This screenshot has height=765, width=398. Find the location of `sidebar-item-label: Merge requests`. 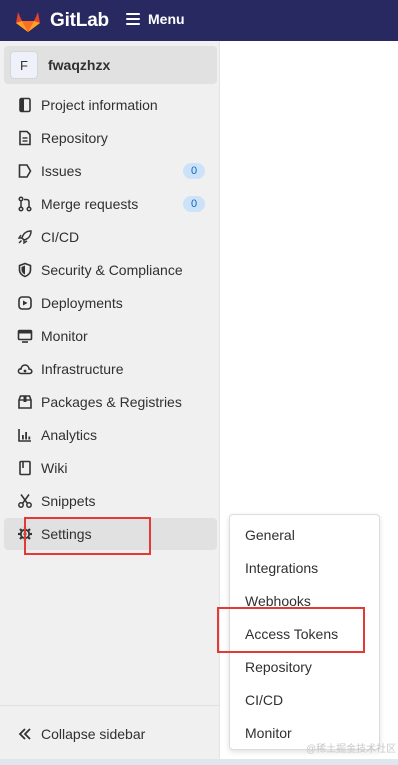

sidebar-item-label: Merge requests is located at coordinates (90, 204).